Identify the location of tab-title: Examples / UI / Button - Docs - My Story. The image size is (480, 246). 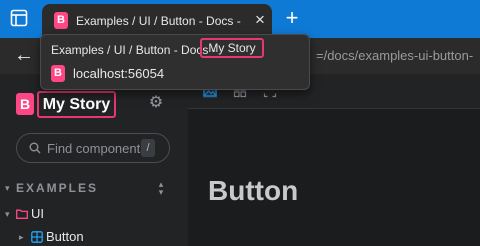
(160, 21).